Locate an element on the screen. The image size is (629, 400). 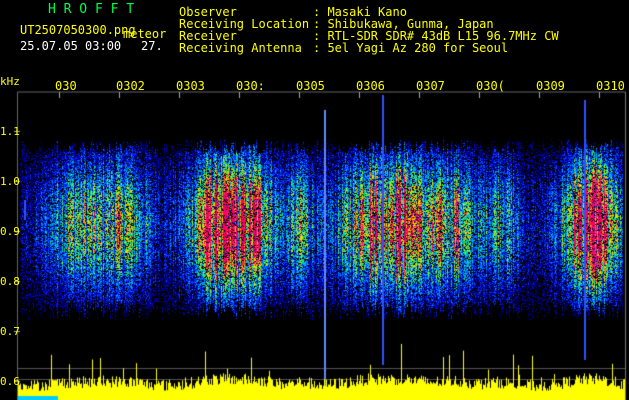
y-tick-label: 0.8 is located at coordinates (10, 281).